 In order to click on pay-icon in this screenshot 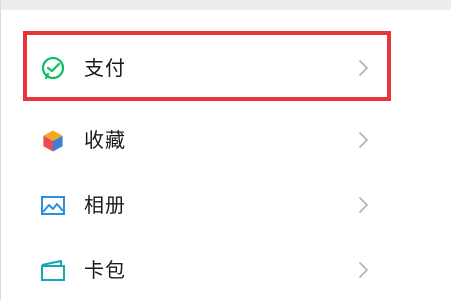, I will do `click(53, 69)`.